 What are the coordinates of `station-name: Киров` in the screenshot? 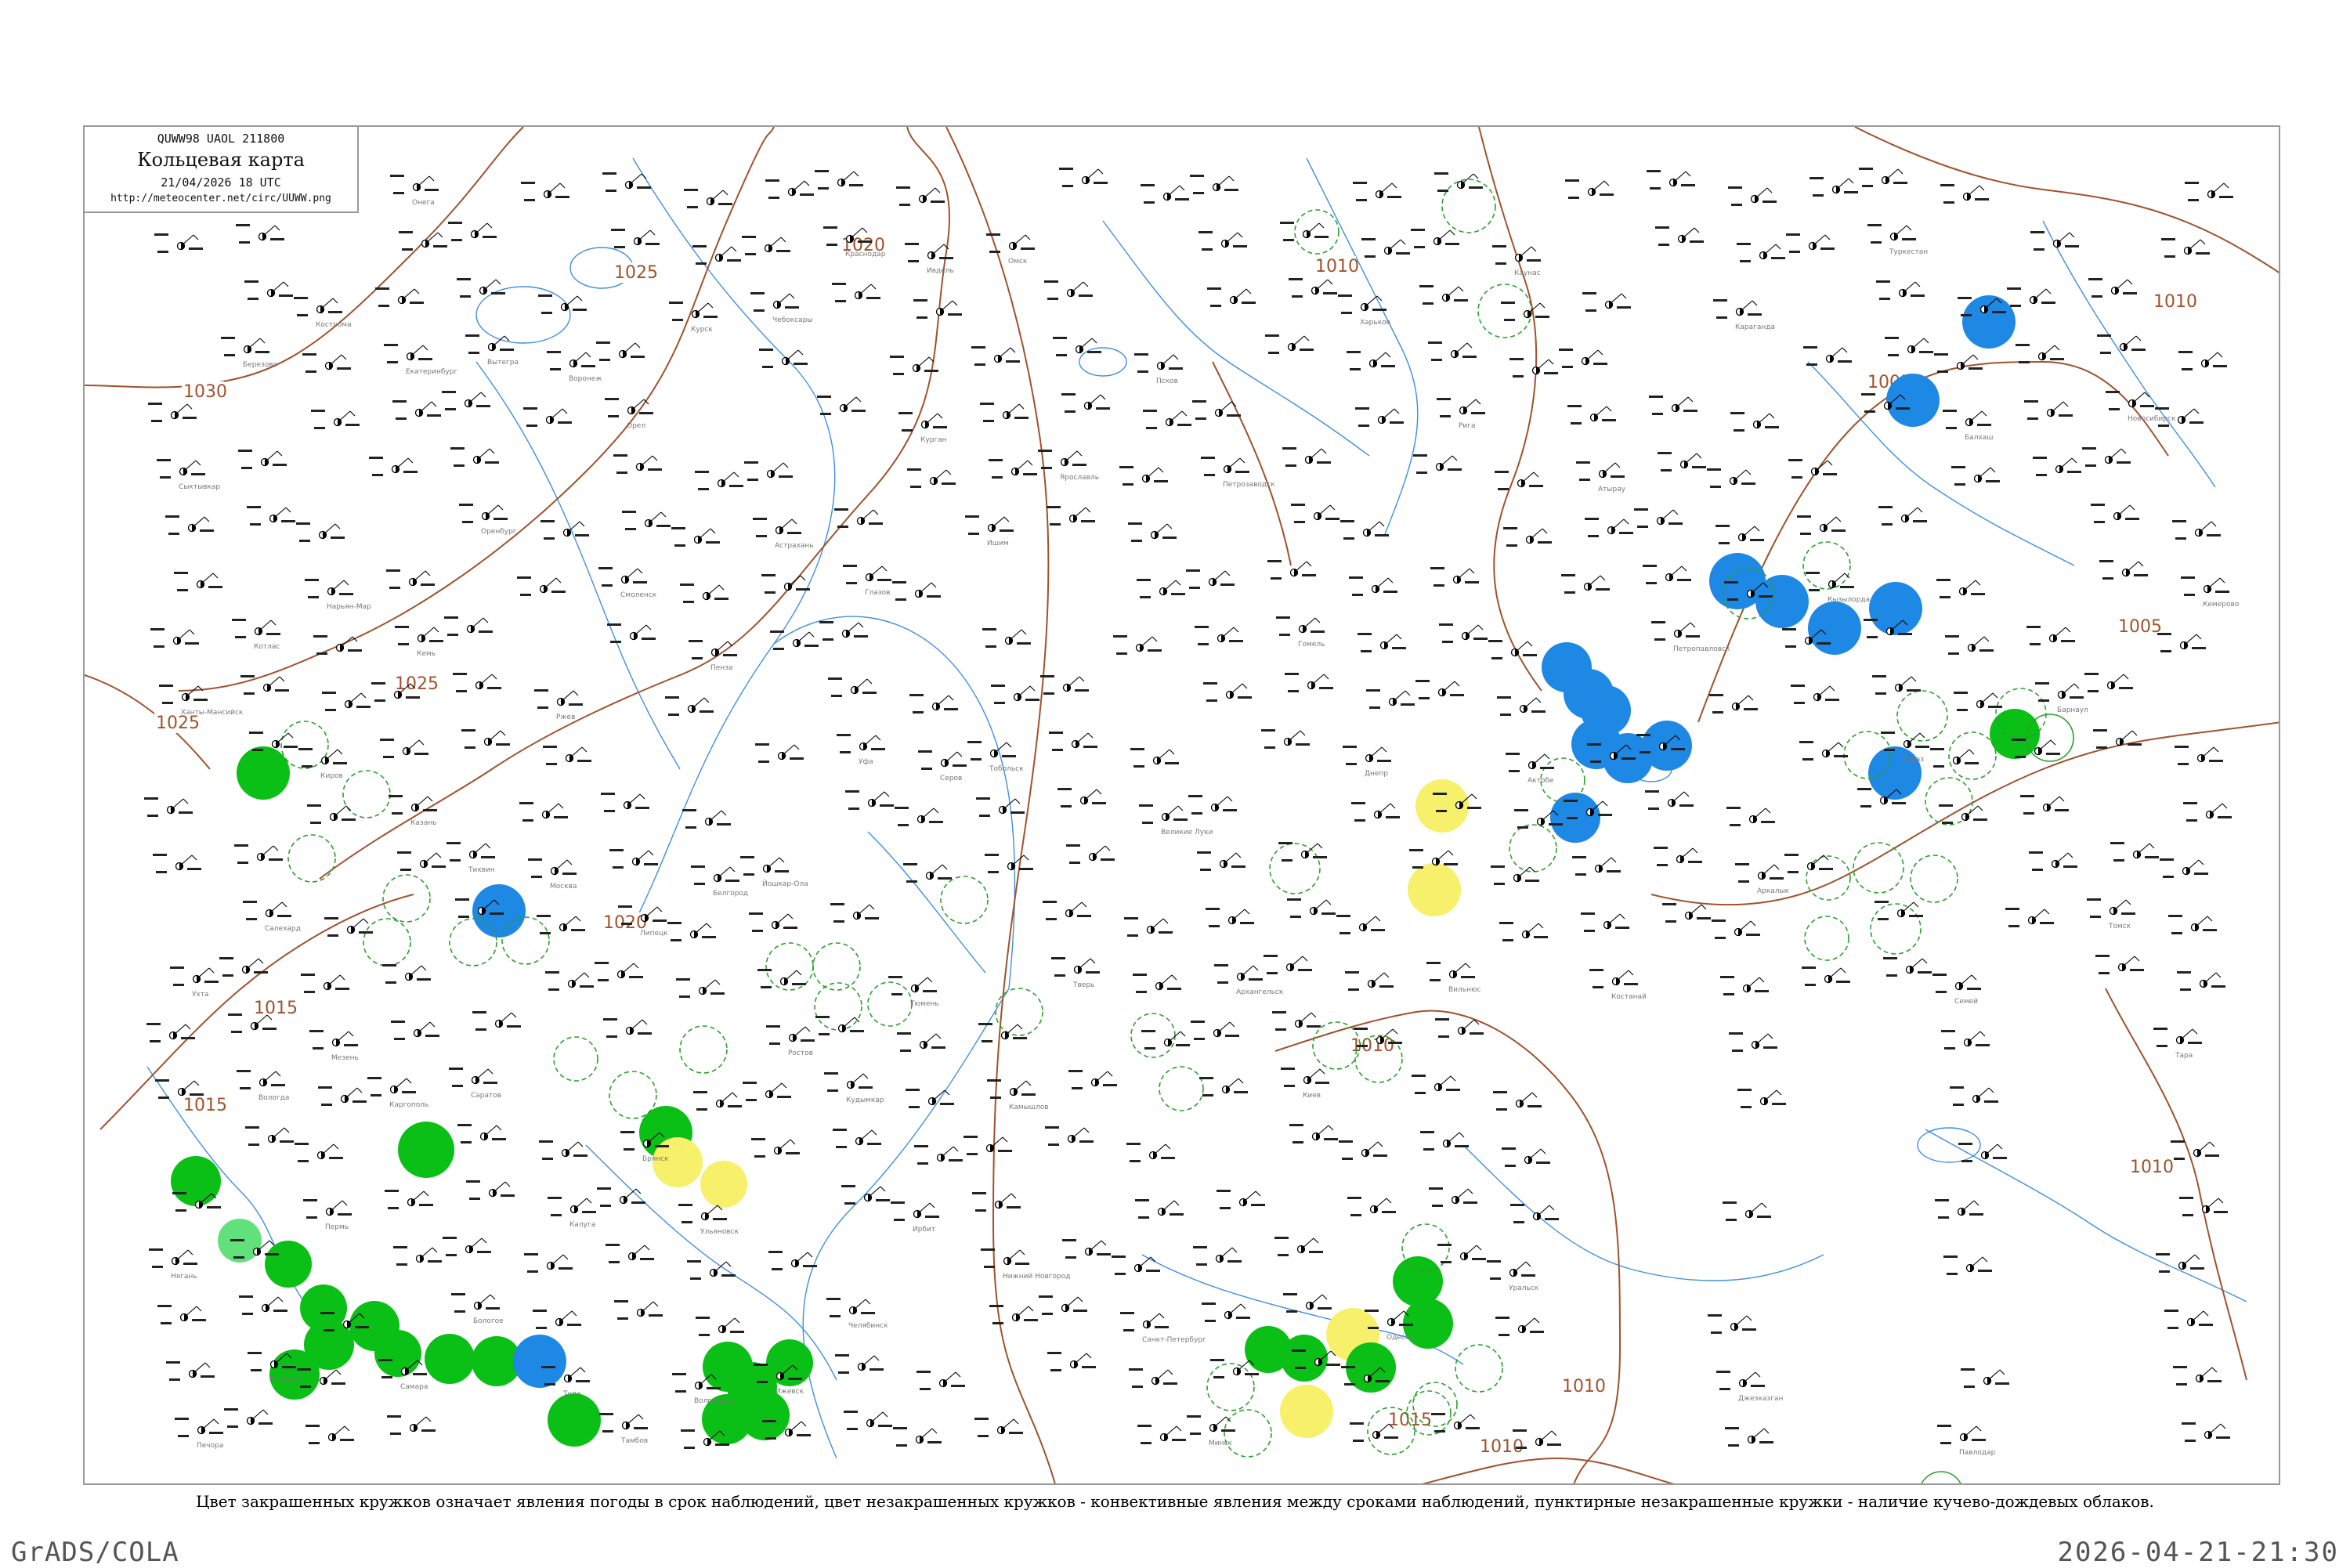 It's located at (331, 776).